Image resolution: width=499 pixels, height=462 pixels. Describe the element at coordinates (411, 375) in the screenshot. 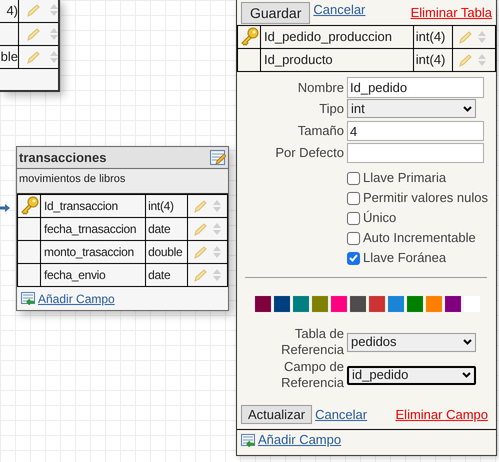

I see `reference-field-dropdown: id_pedido` at that location.